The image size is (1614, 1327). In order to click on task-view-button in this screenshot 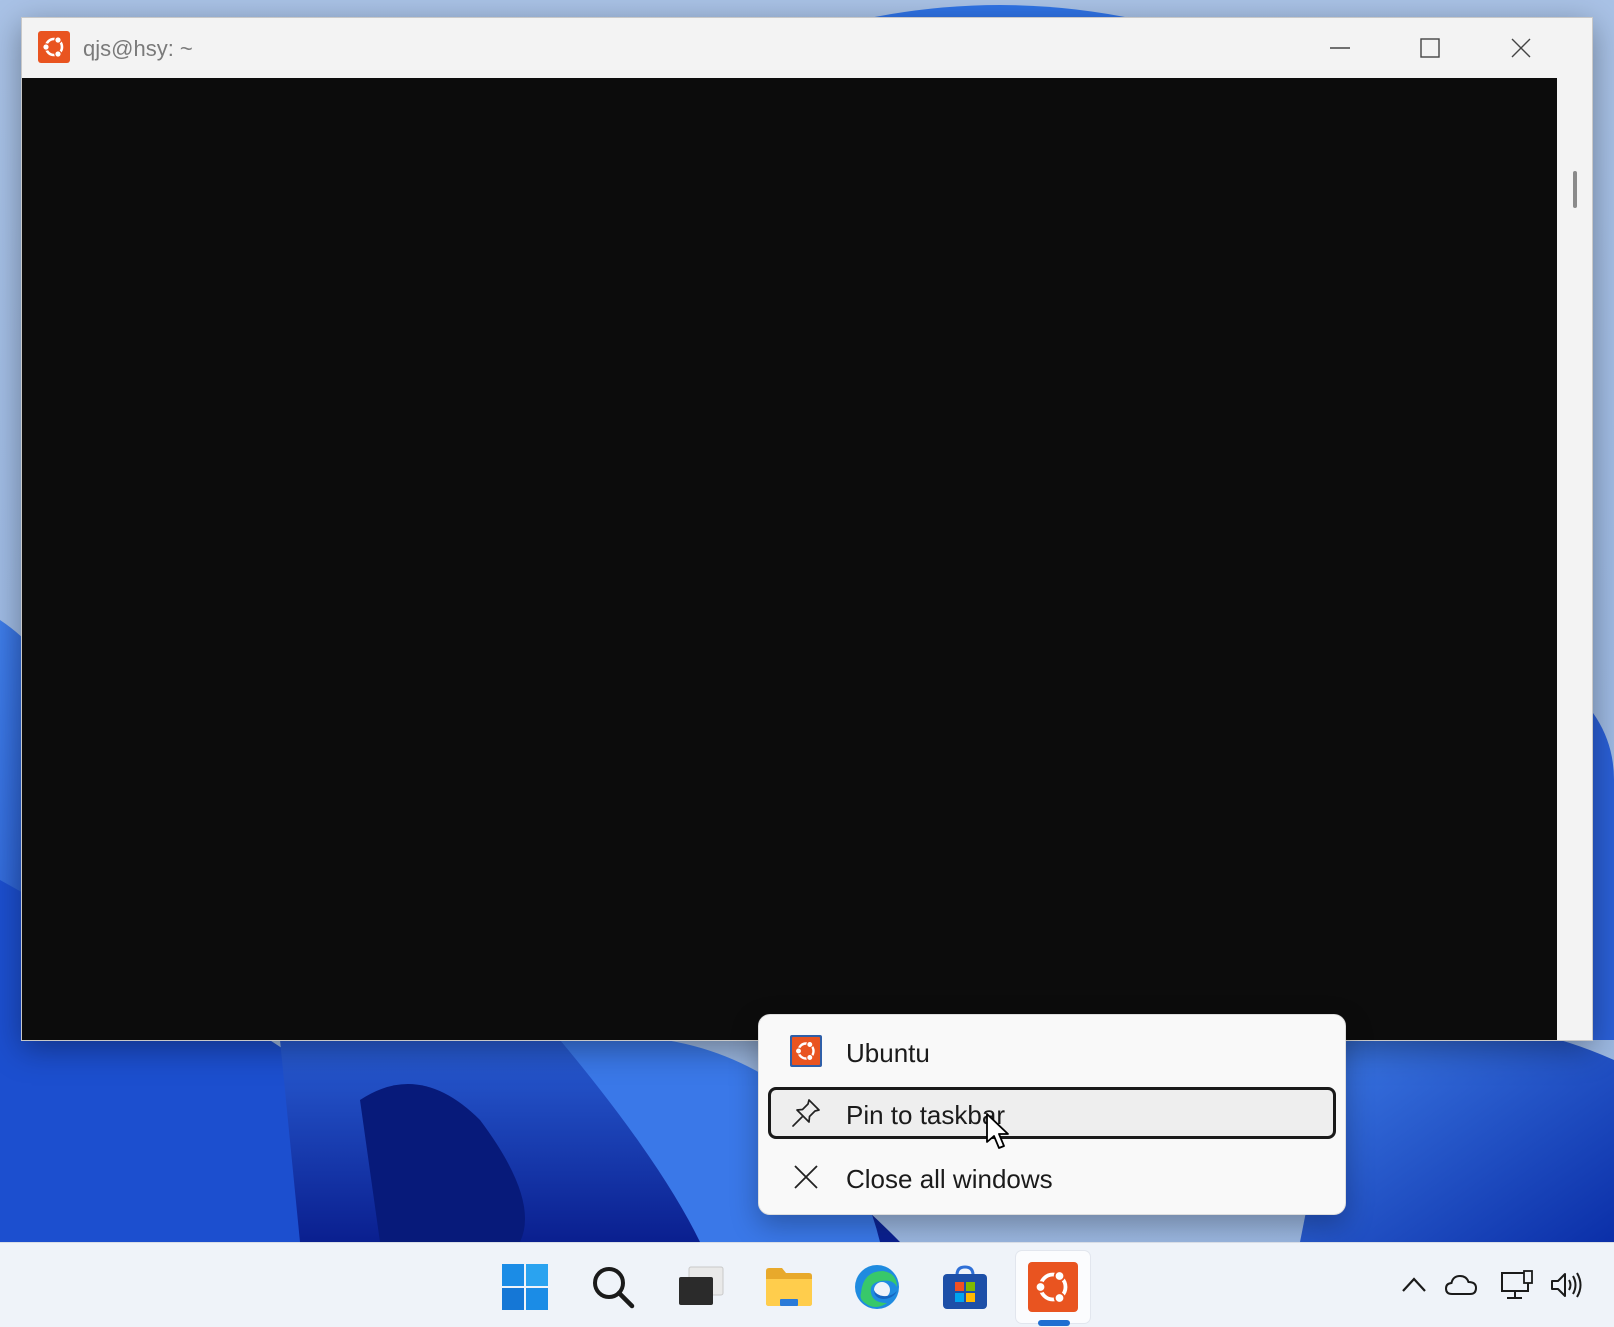, I will do `click(701, 1287)`.